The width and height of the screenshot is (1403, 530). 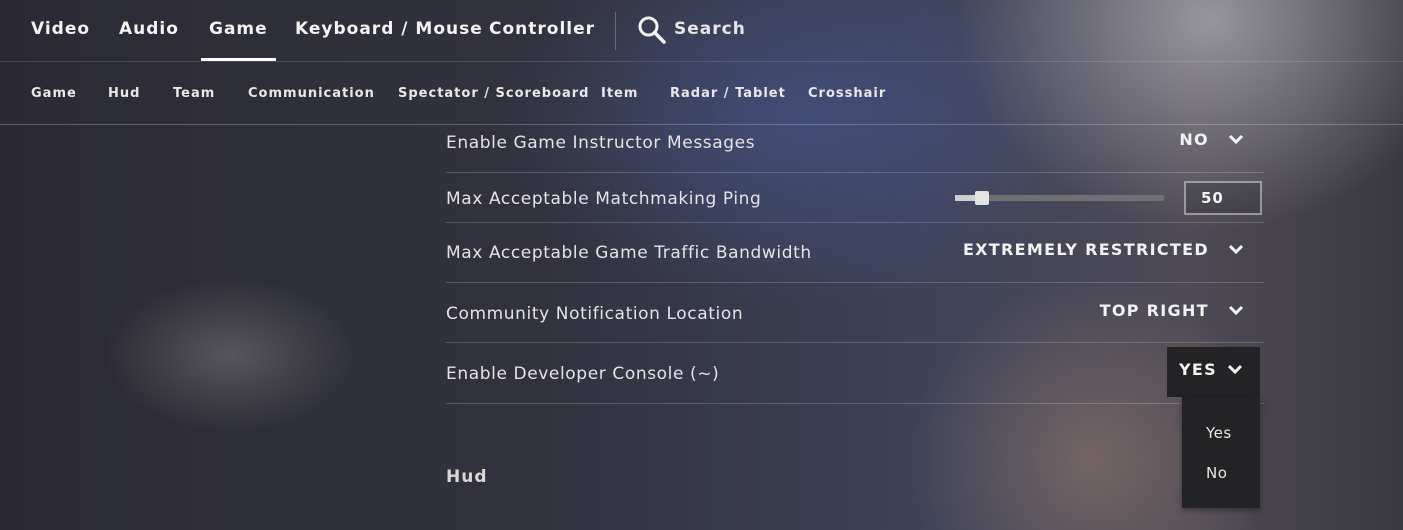 What do you see at coordinates (467, 477) in the screenshot?
I see `section-title-hud: Hud` at bounding box center [467, 477].